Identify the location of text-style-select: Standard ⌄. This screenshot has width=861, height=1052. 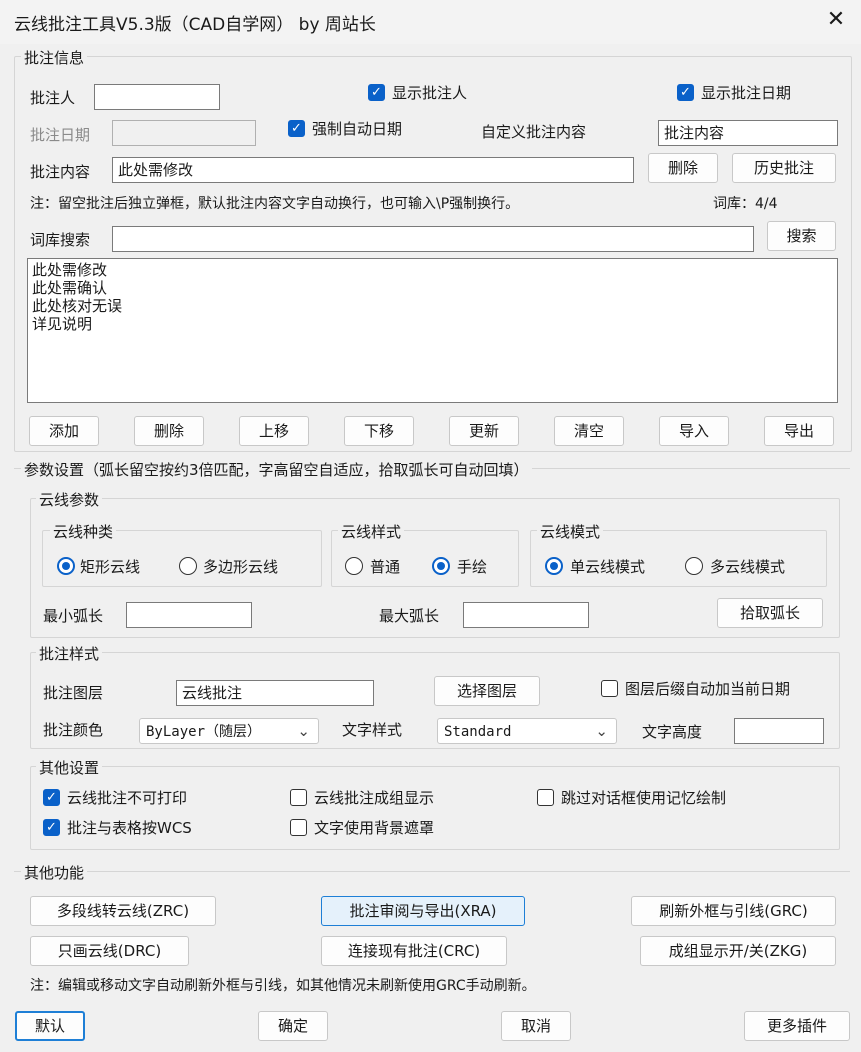
(527, 731).